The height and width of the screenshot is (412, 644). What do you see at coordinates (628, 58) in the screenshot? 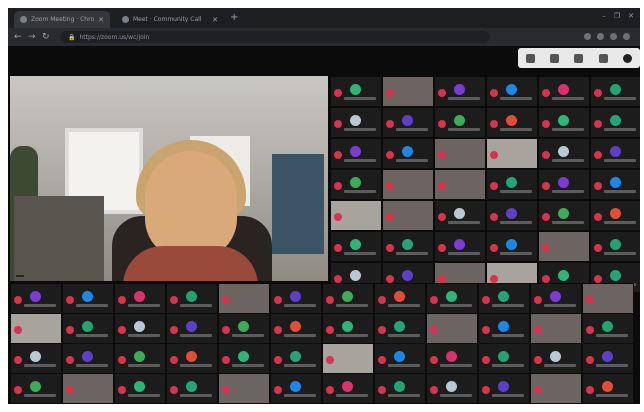
I see `leave-icon` at bounding box center [628, 58].